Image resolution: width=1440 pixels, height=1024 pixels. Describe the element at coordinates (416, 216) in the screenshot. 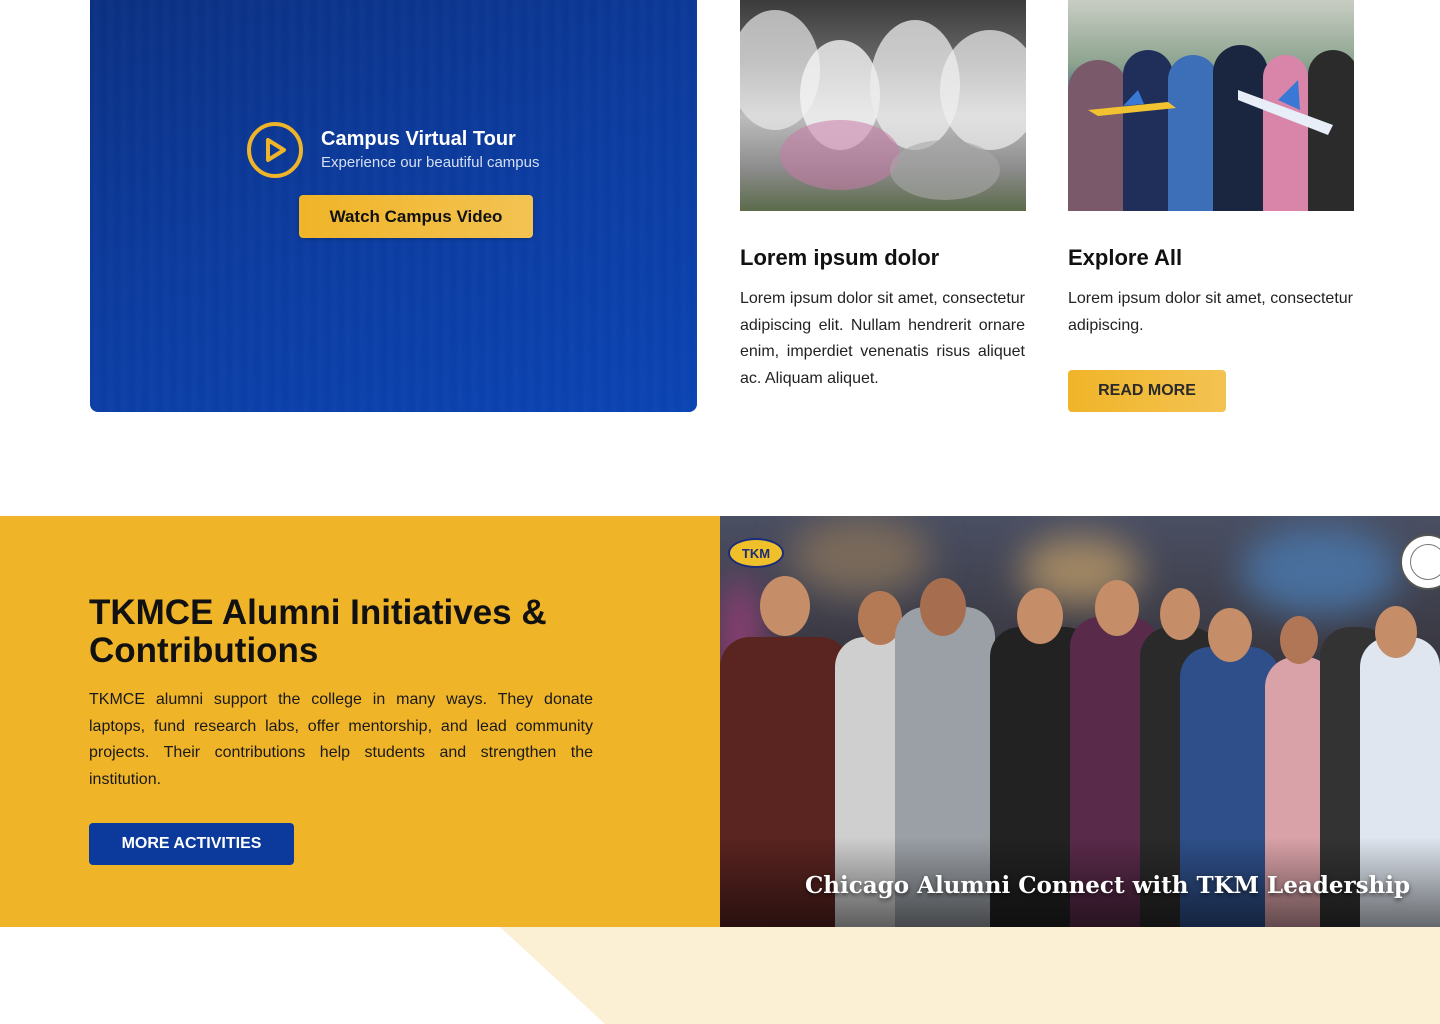

I see `watch-campus-video-button: Watch Campus Video` at that location.